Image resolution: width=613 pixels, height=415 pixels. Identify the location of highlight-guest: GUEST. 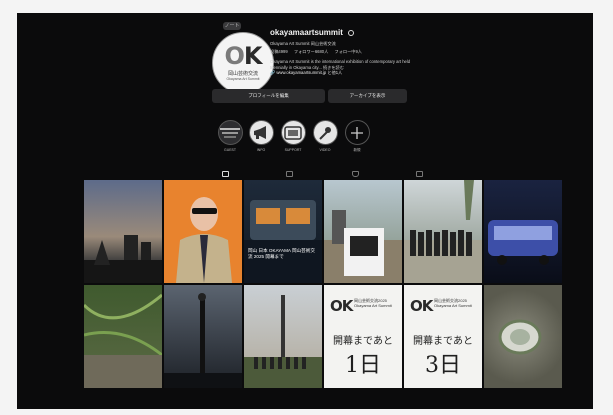
(230, 136).